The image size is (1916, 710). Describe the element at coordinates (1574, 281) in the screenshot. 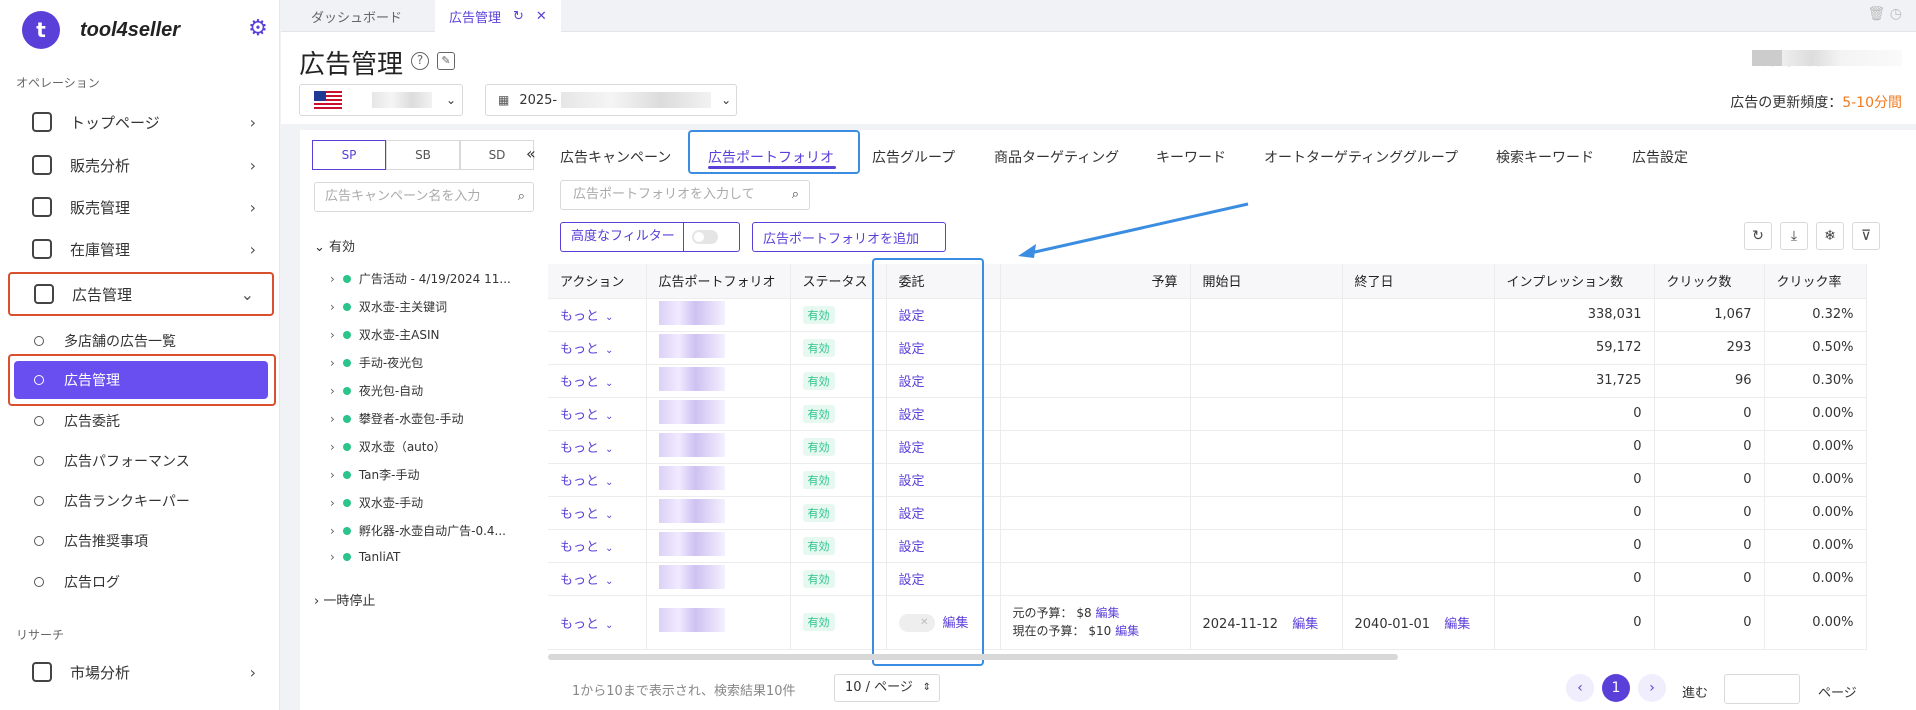

I see `col-impressions: インプレッション数` at that location.